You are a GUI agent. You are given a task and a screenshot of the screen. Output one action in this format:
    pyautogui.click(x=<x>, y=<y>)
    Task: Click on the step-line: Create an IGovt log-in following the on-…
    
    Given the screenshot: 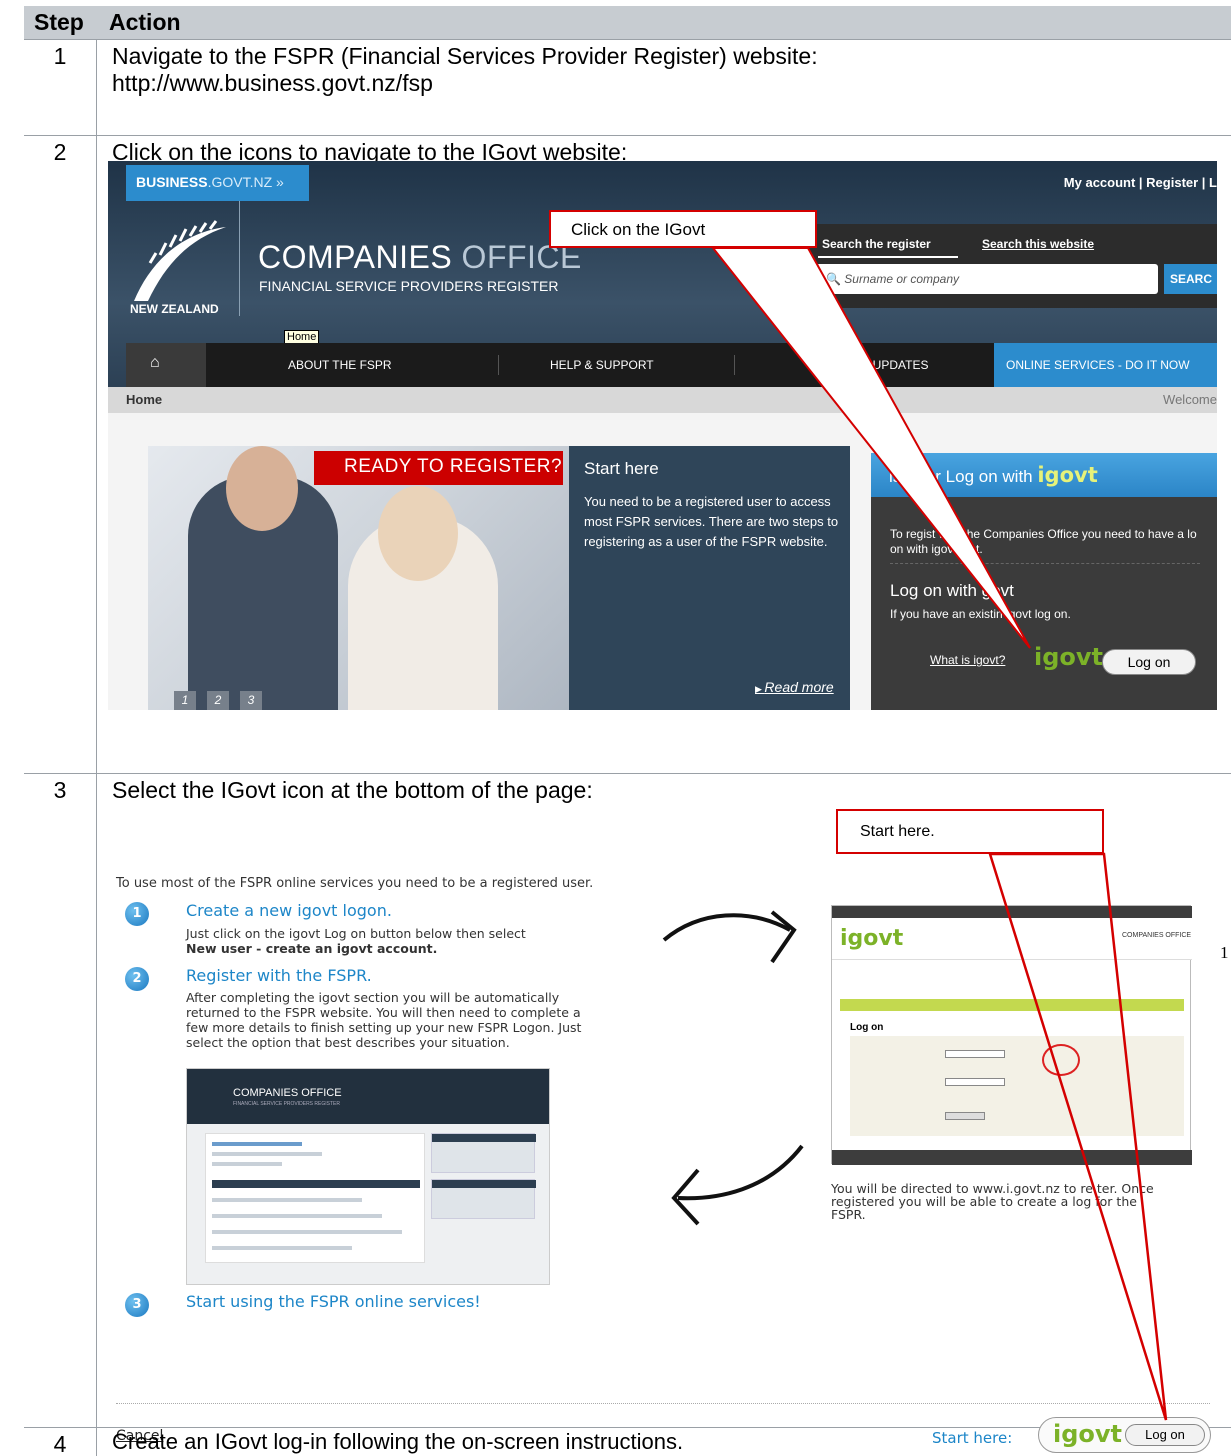 What is the action you would take?
    pyautogui.click(x=398, y=1441)
    